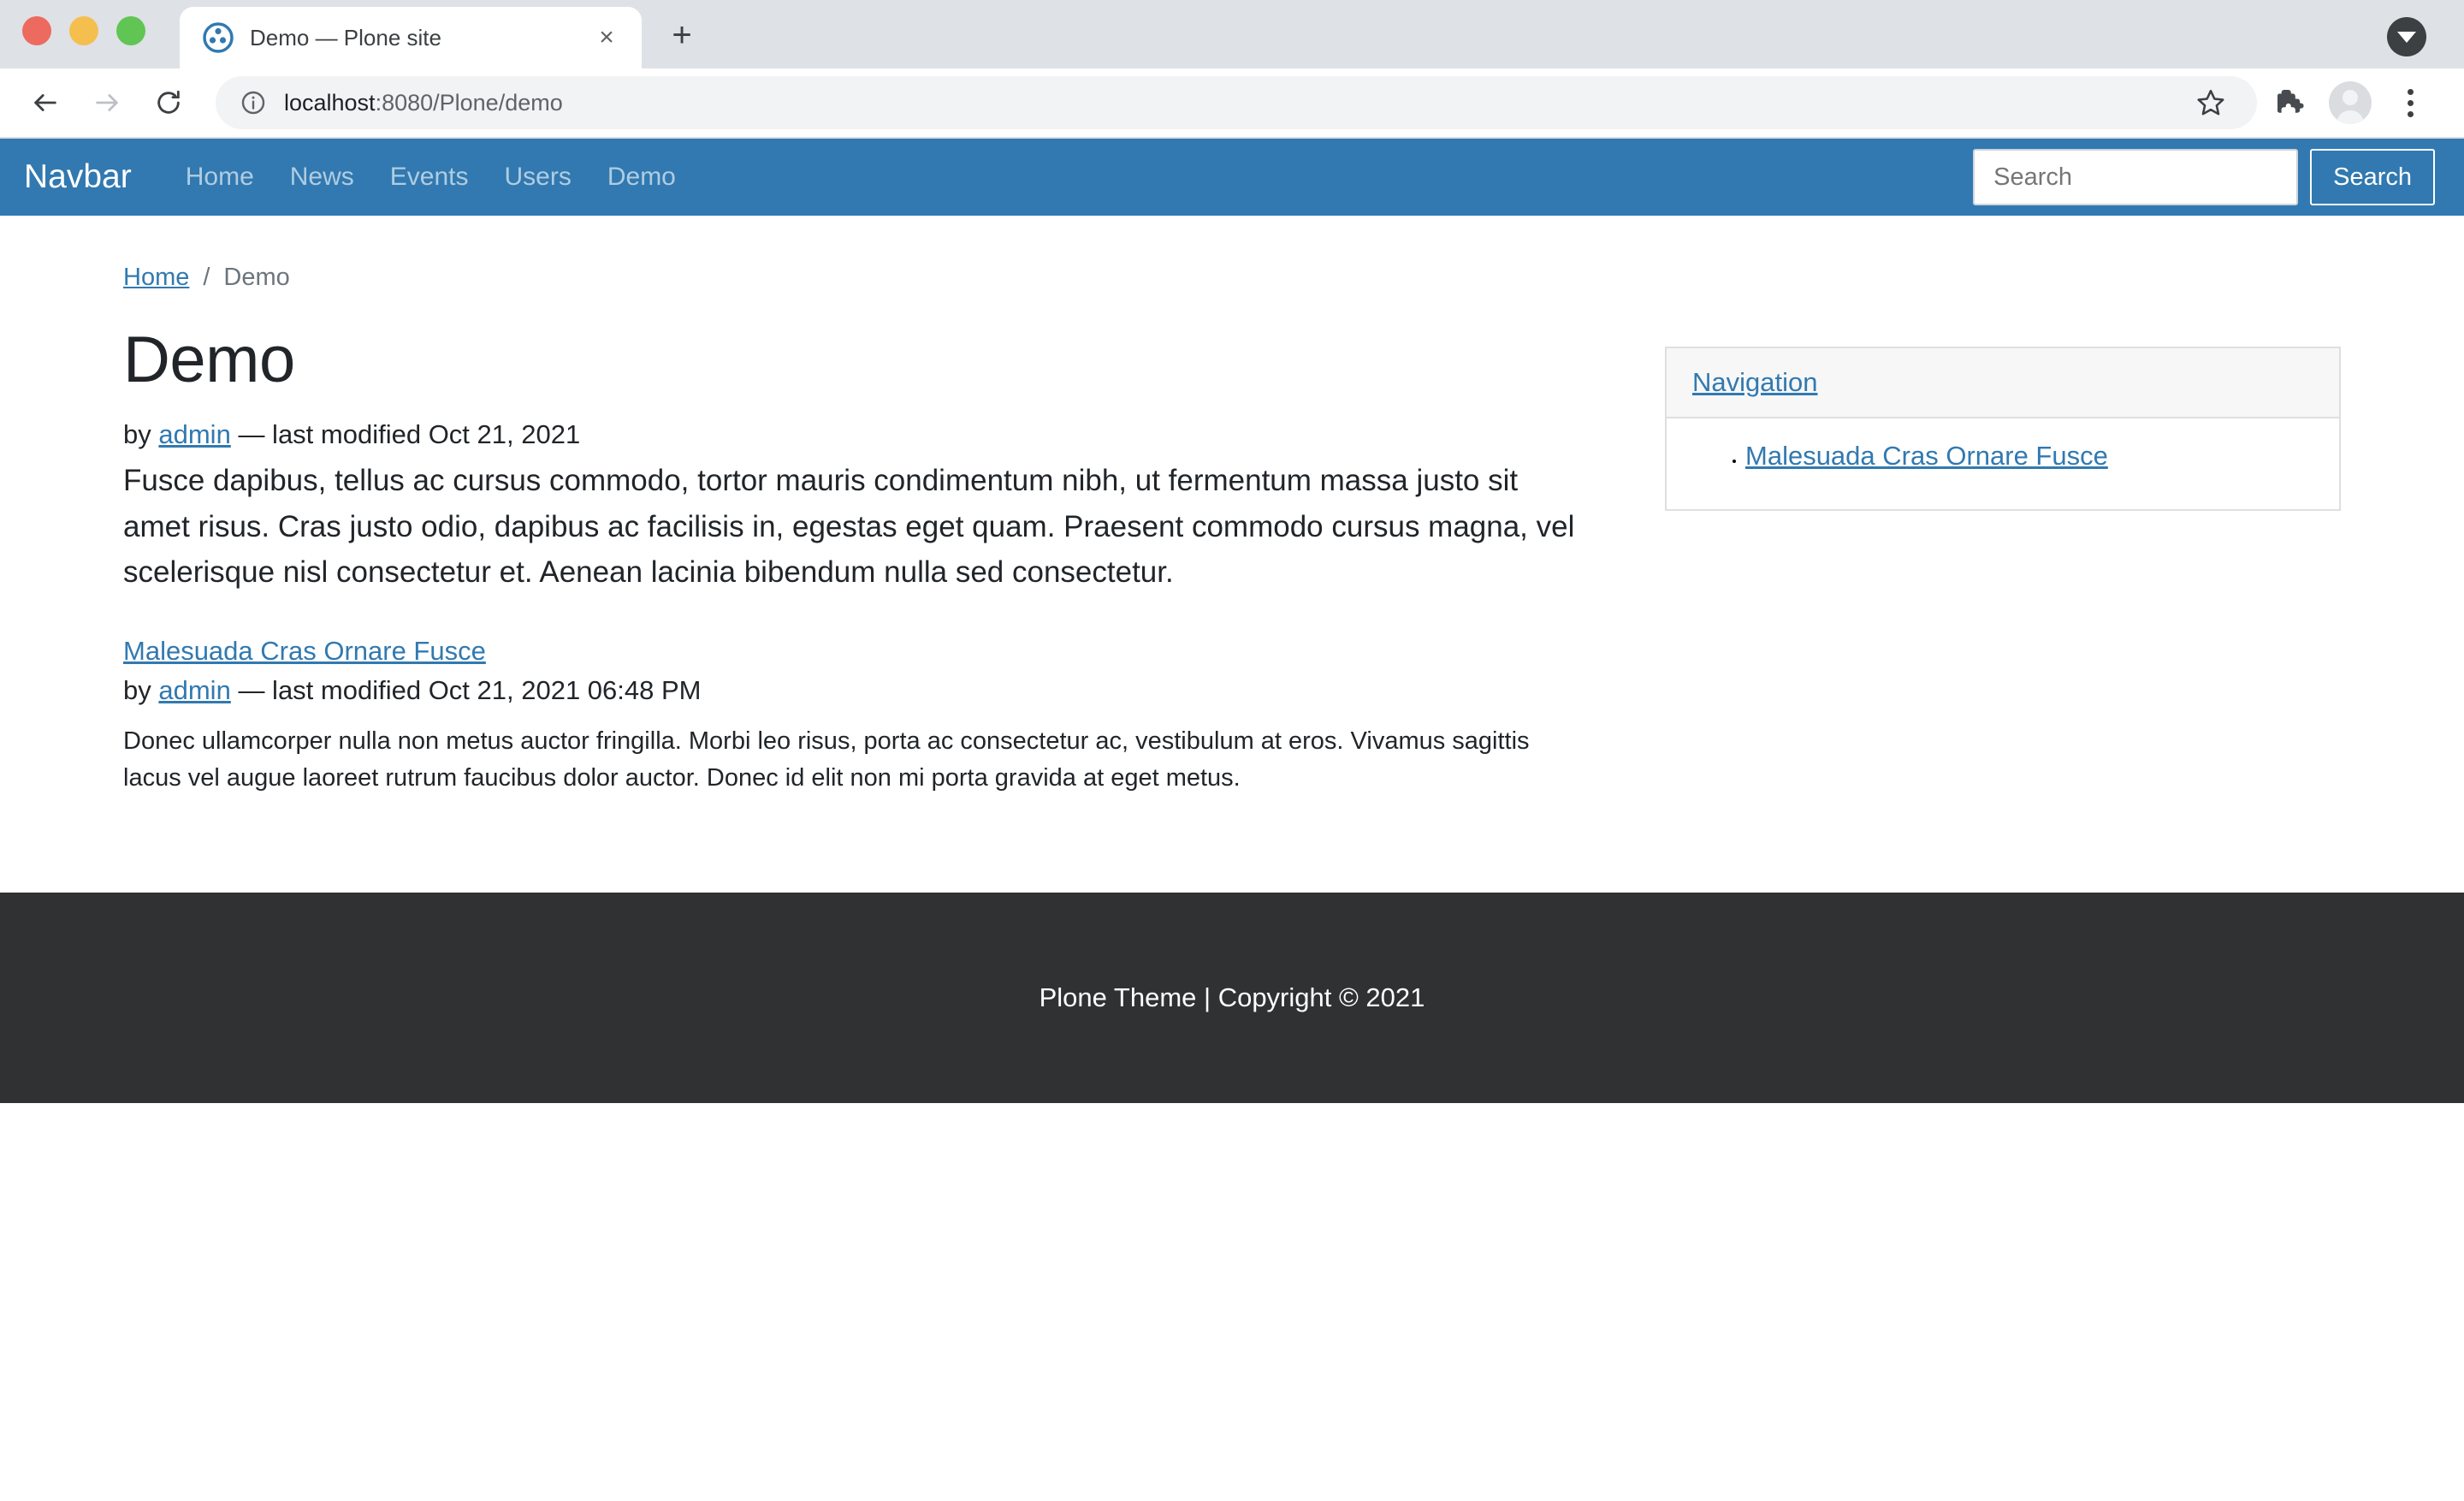 This screenshot has height=1501, width=2464. I want to click on item-byline-prefix: by, so click(137, 689).